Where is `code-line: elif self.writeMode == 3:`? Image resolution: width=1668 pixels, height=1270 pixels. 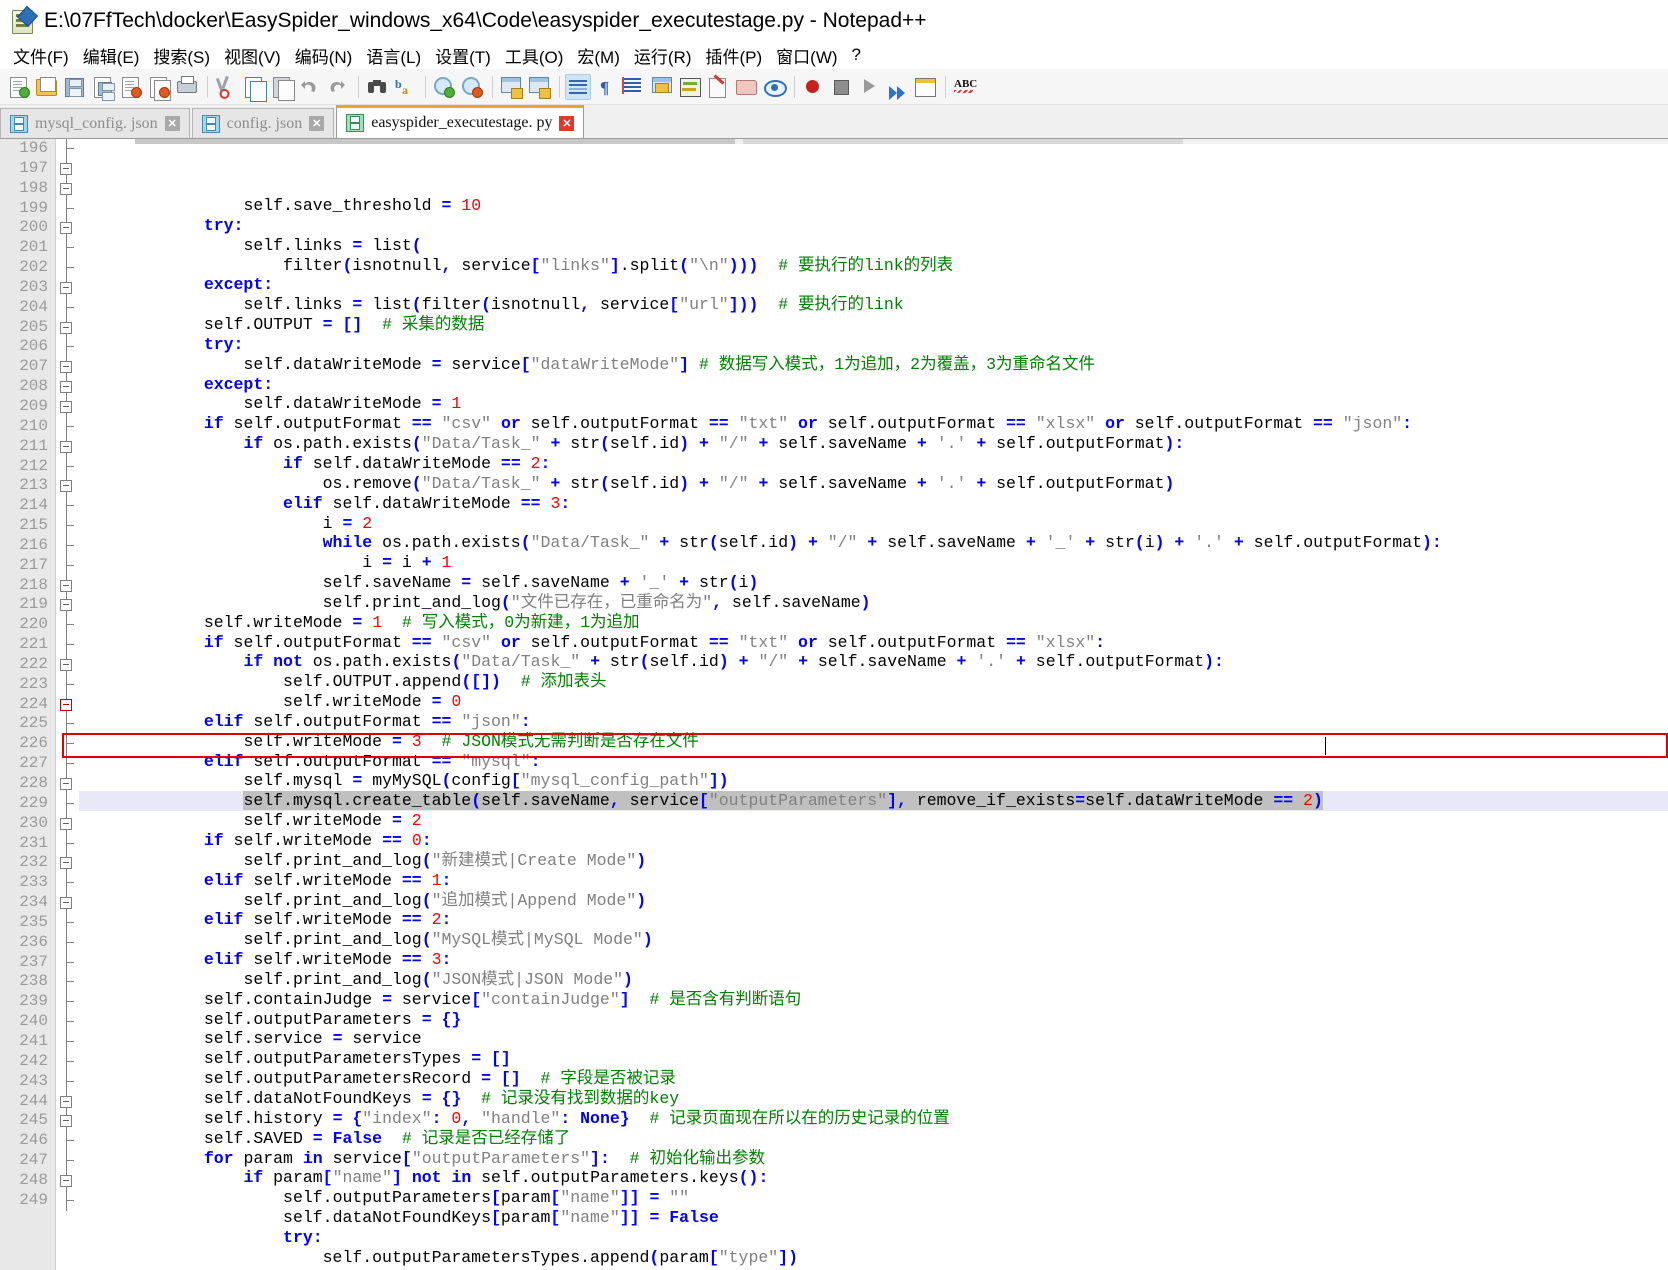 code-line: elif self.writeMode == 3: is located at coordinates (873, 960).